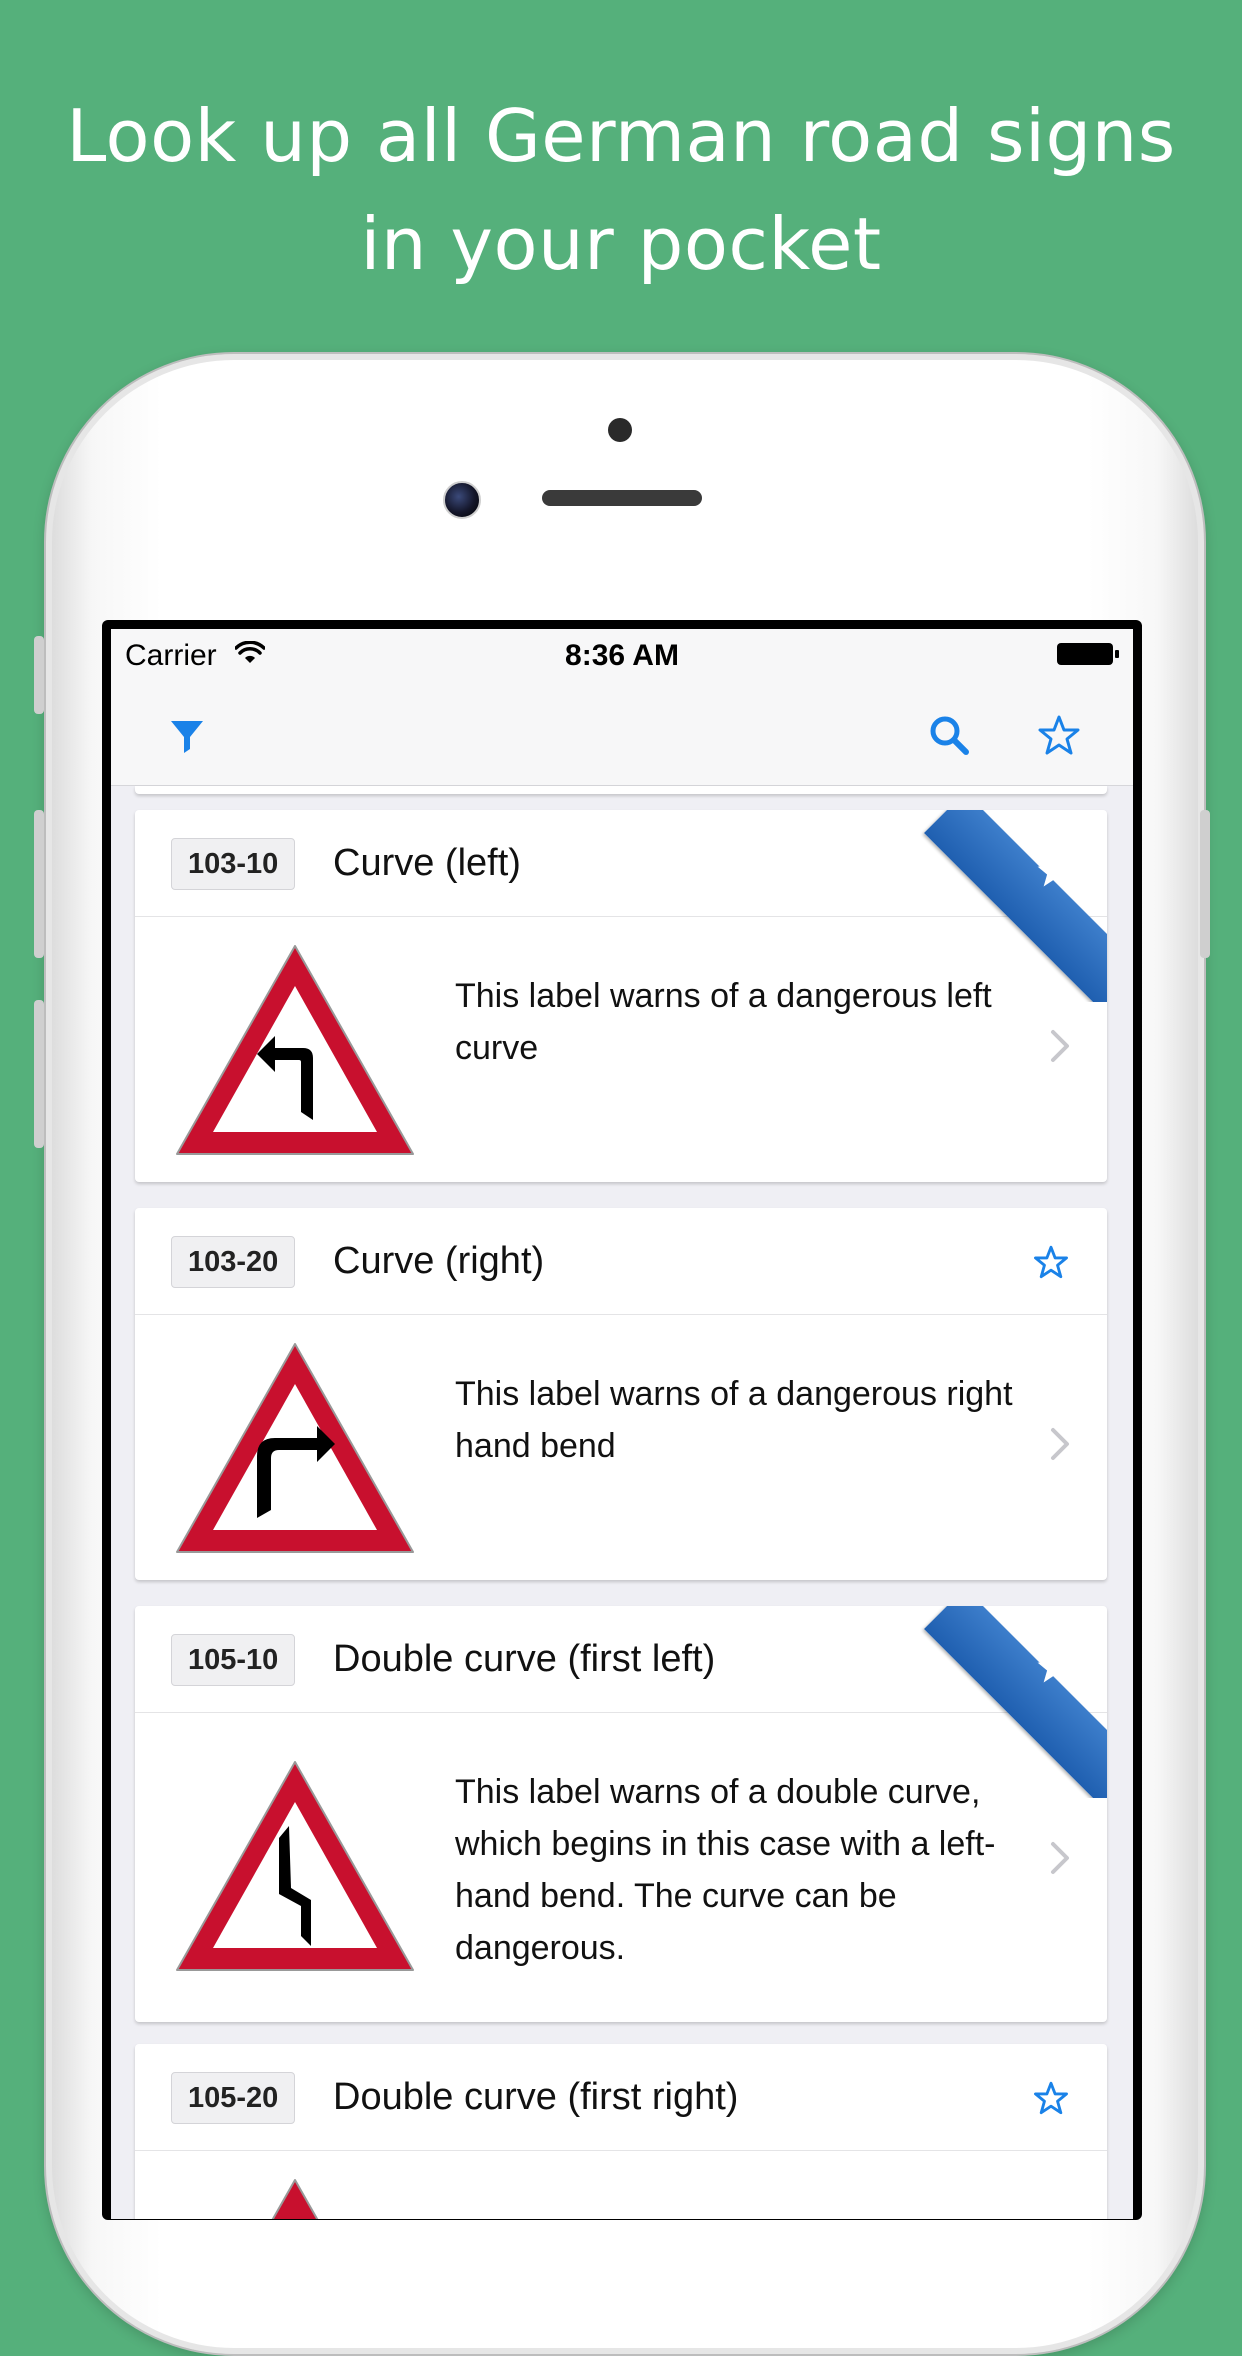 This screenshot has height=2356, width=1242. What do you see at coordinates (39, 675) in the screenshot?
I see `phone-mute-switch` at bounding box center [39, 675].